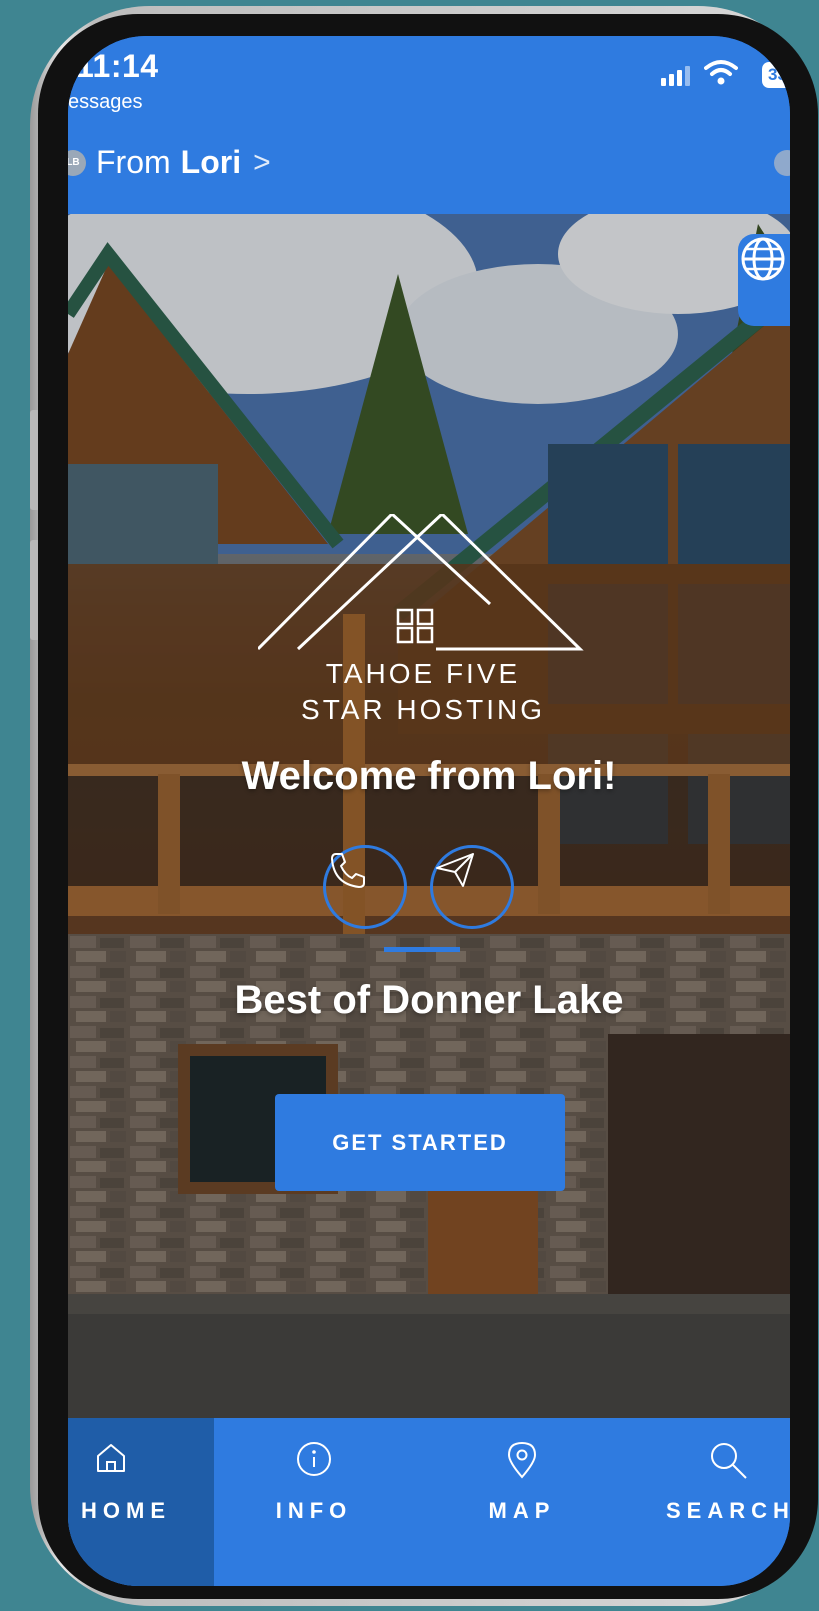  I want to click on brand-name-line2: STAR HOSTING, so click(423, 709).